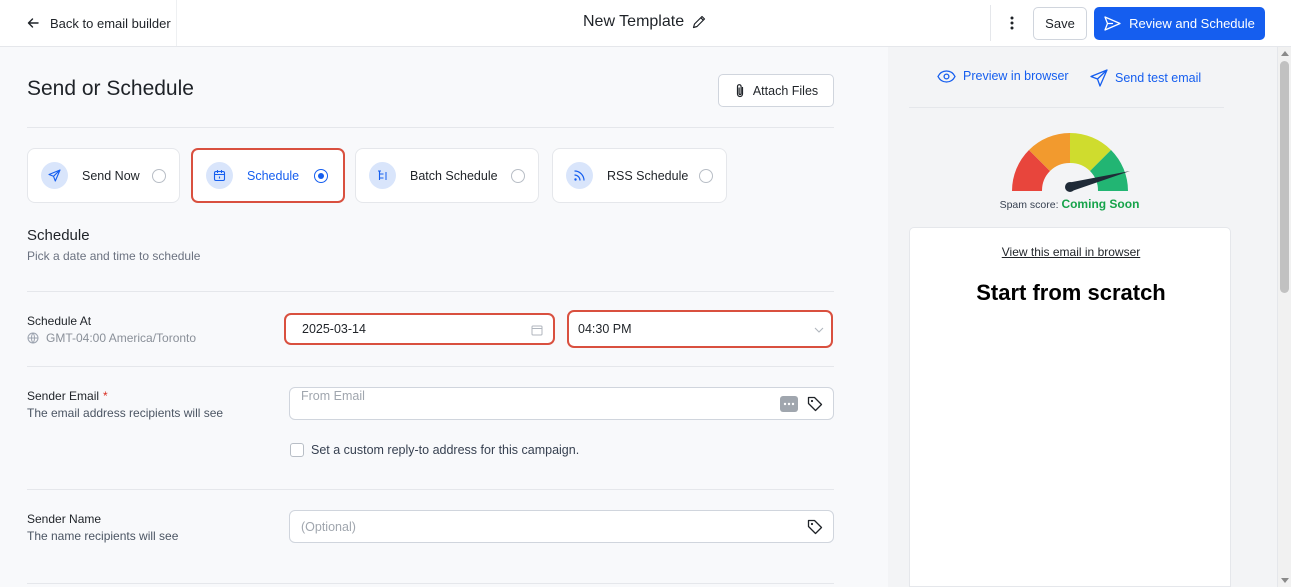 The height and width of the screenshot is (587, 1291). Describe the element at coordinates (561, 403) in the screenshot. I see `sender-email-input: From Email` at that location.